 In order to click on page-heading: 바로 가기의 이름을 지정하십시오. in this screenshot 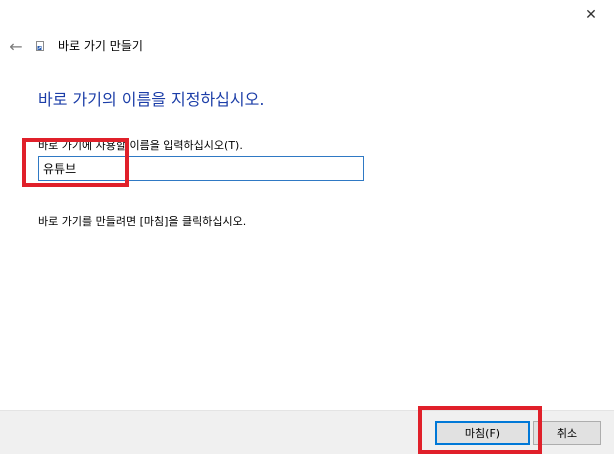, I will do `click(151, 99)`.